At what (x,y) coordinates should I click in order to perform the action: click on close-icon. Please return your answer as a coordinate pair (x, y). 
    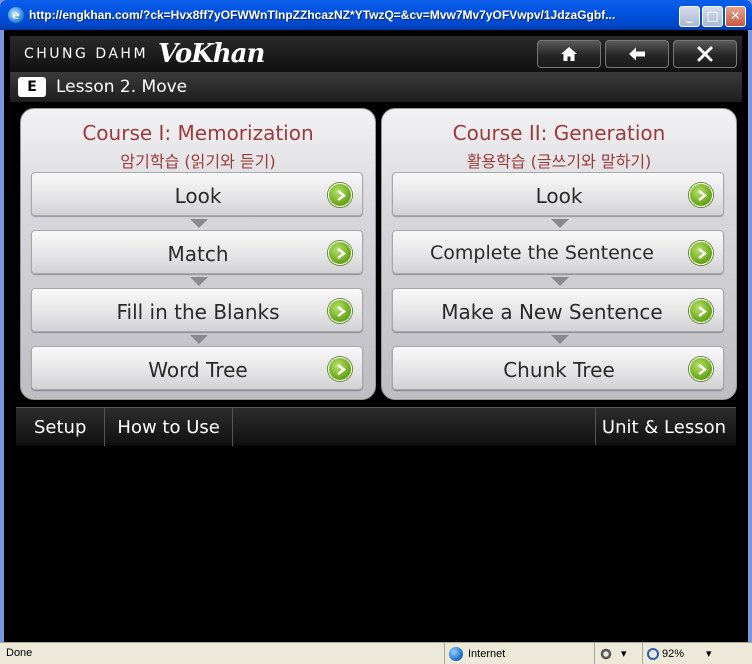
    Looking at the image, I should click on (705, 54).